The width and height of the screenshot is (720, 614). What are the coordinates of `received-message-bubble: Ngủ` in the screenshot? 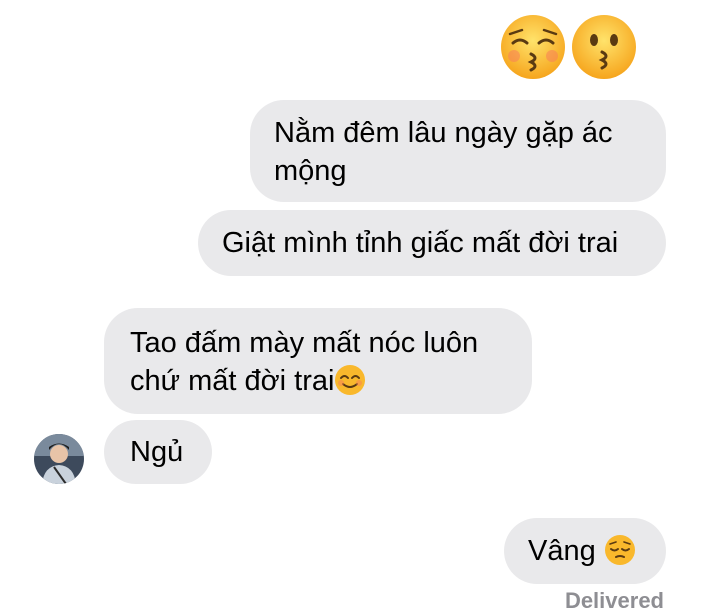 It's located at (158, 452).